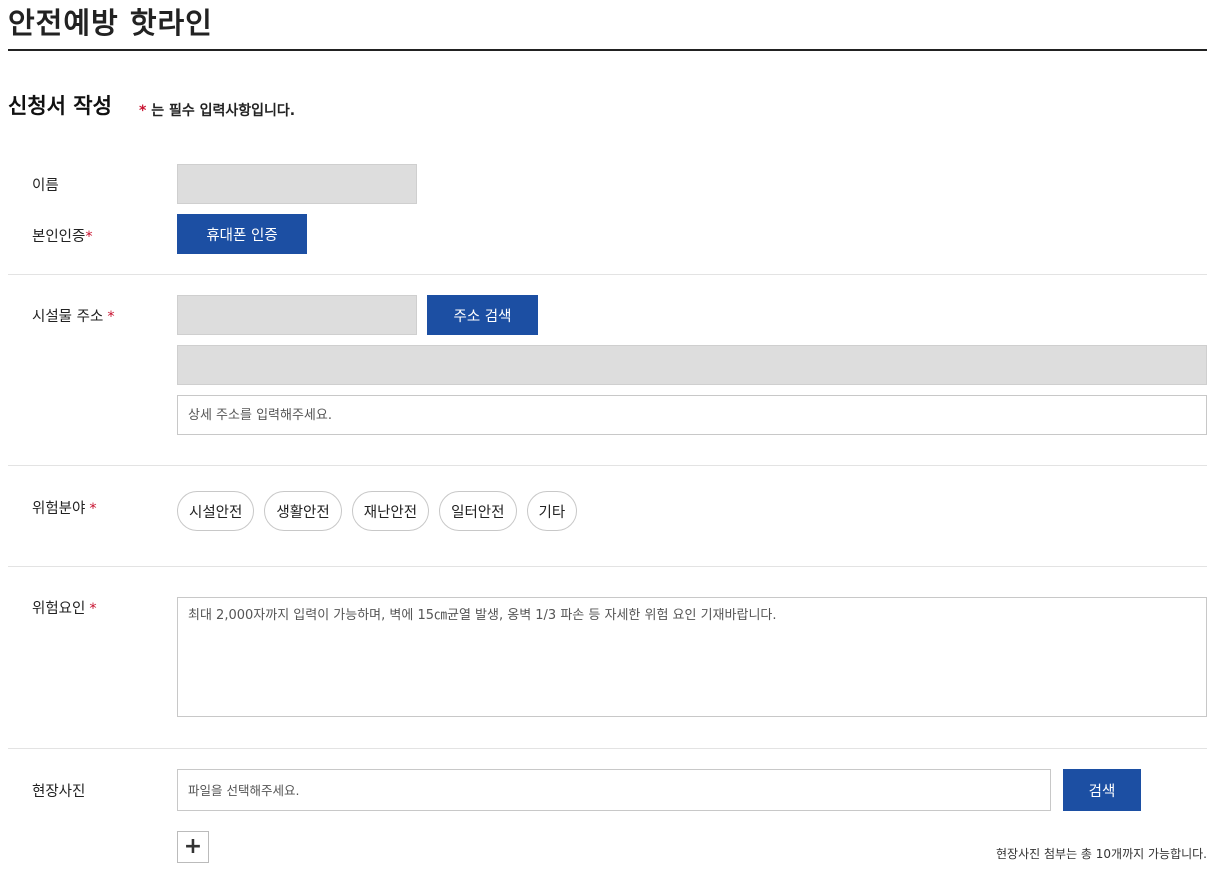 The height and width of the screenshot is (875, 1228). Describe the element at coordinates (60, 106) in the screenshot. I see `section-title: 신청서 작성` at that location.